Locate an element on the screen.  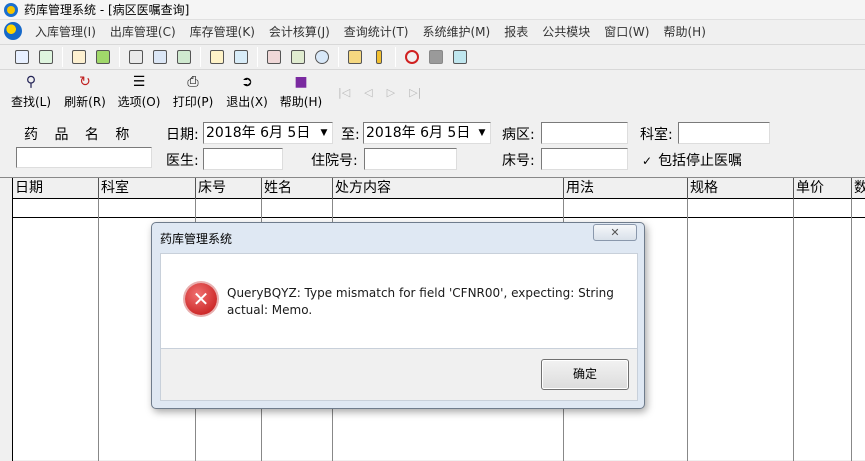
ward-input is located at coordinates (584, 133).